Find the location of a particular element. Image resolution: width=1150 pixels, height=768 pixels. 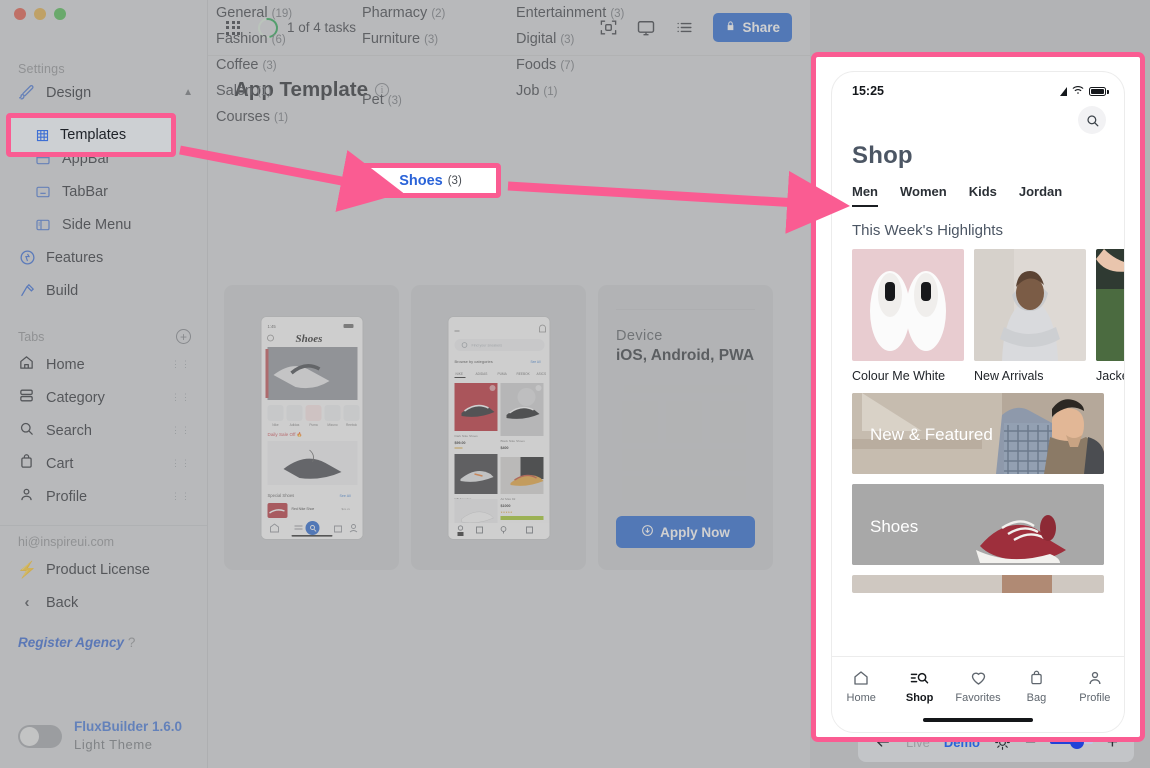

category-chip-salon: Salon (1) is located at coordinates (243, 91).